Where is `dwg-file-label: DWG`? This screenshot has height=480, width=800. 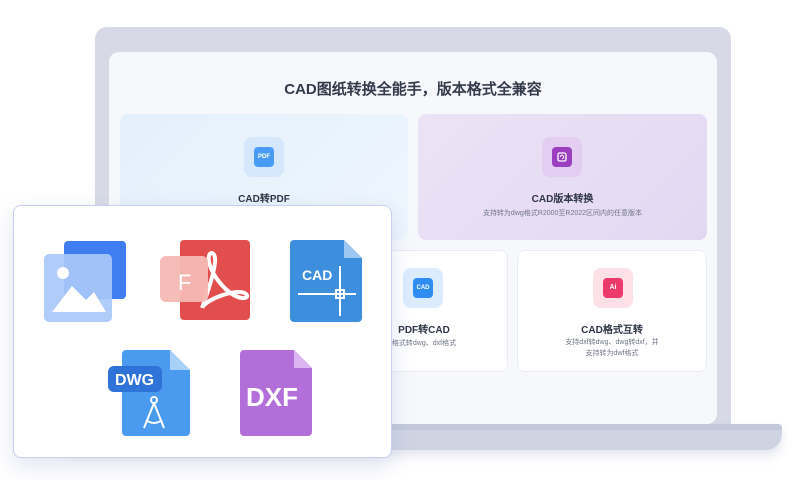 dwg-file-label: DWG is located at coordinates (134, 380).